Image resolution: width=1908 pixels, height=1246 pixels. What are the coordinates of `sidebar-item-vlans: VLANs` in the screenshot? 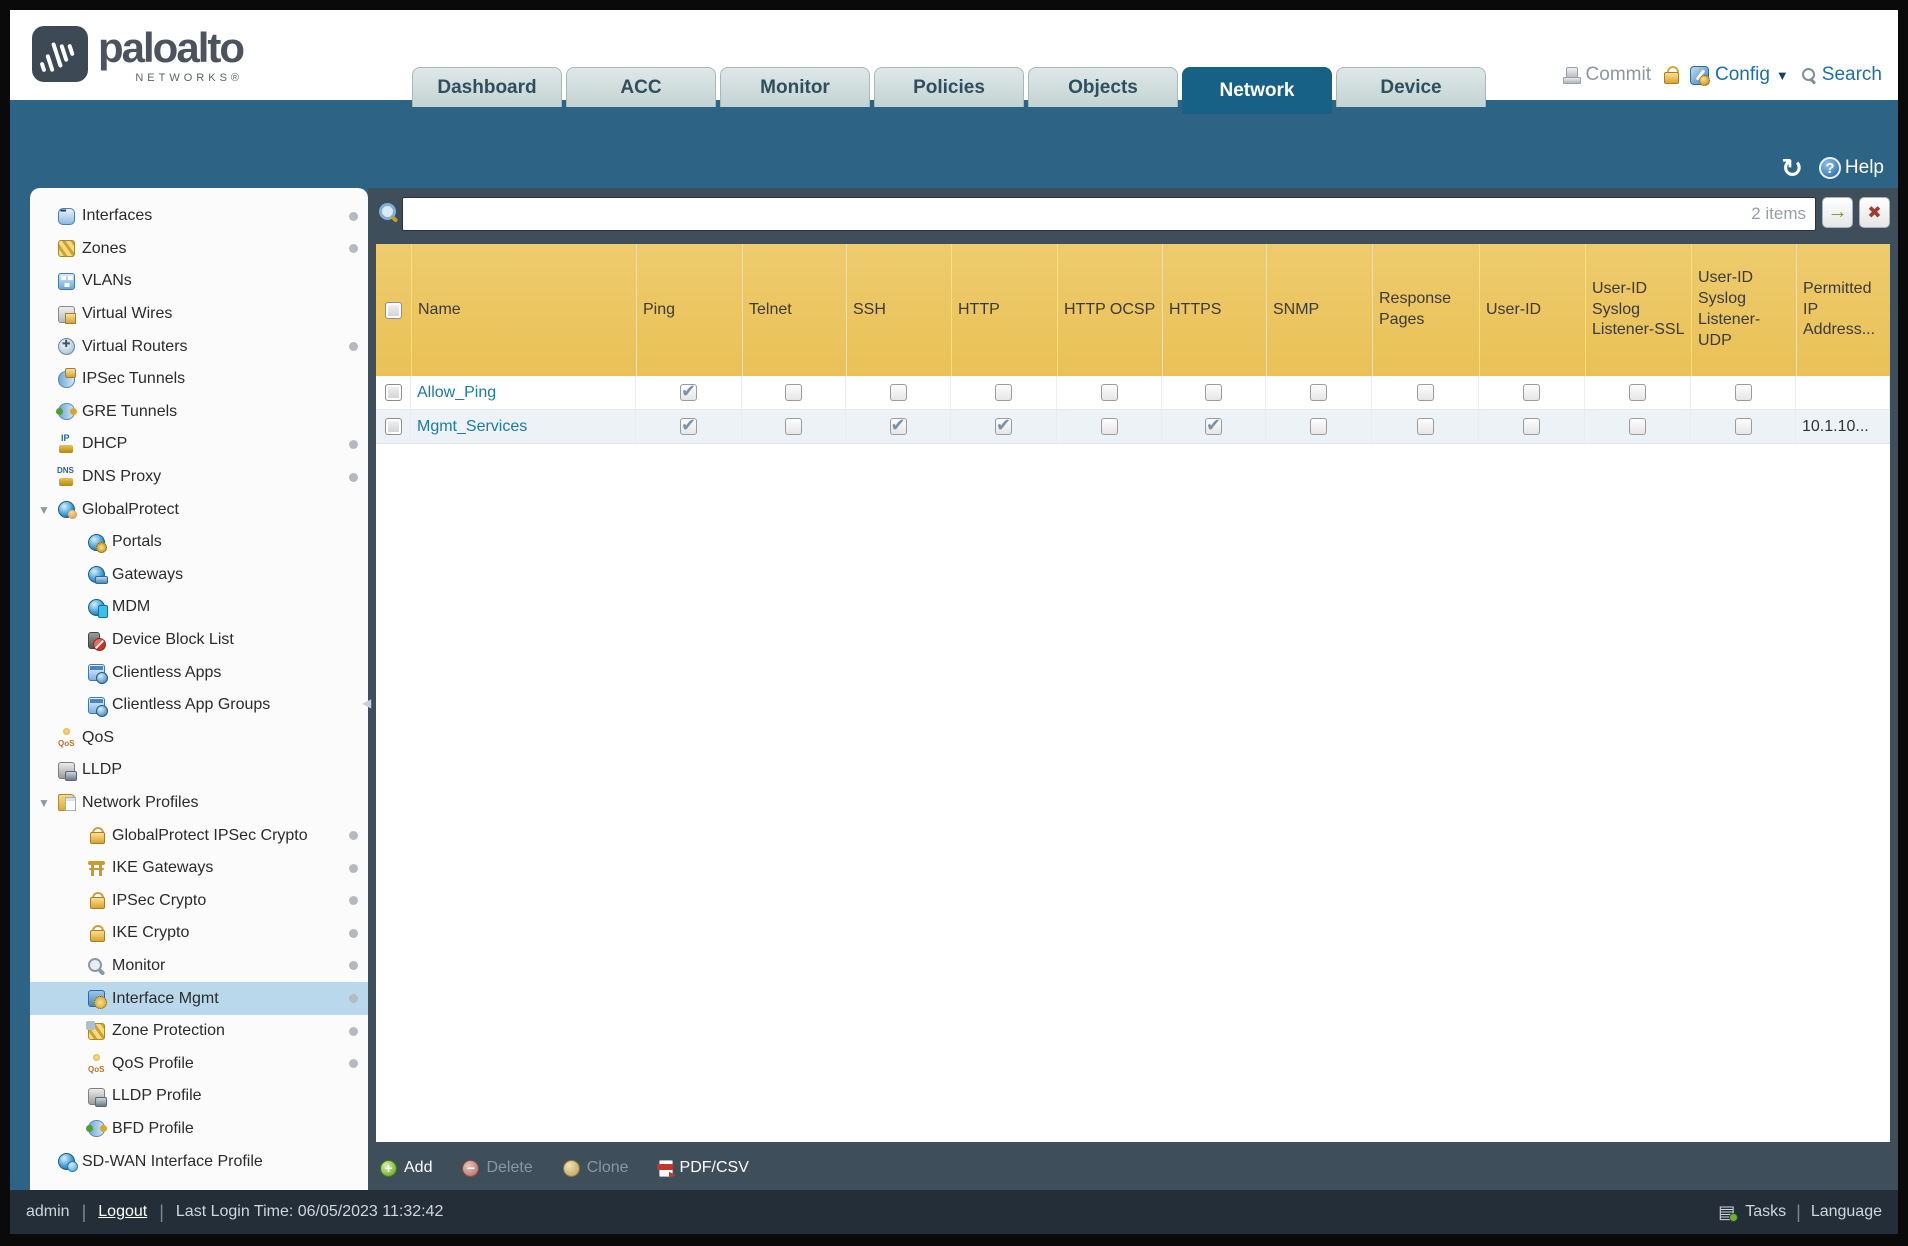 It's located at (199, 281).